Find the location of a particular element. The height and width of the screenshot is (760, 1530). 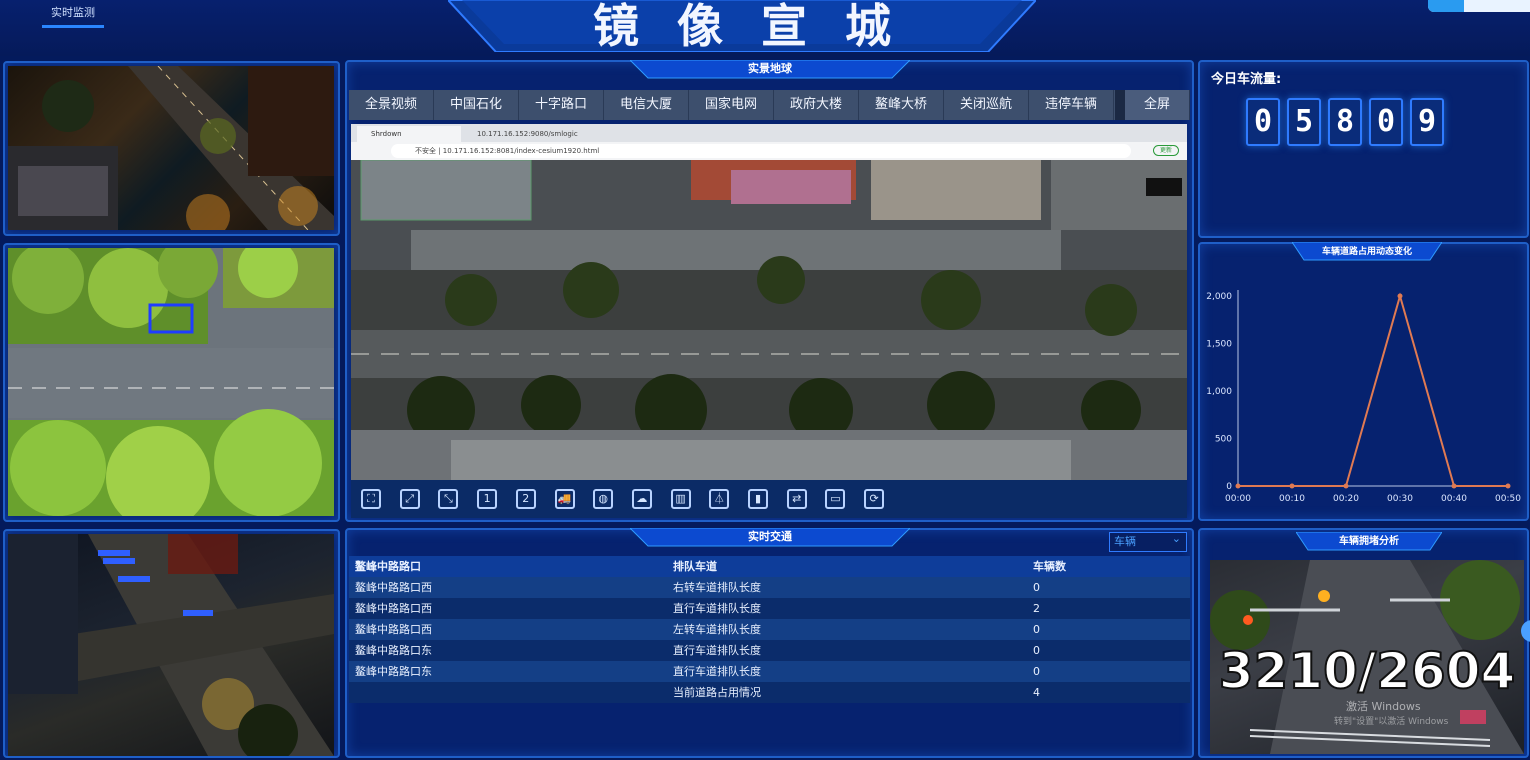

flask-icon: ⏃ is located at coordinates (719, 499).